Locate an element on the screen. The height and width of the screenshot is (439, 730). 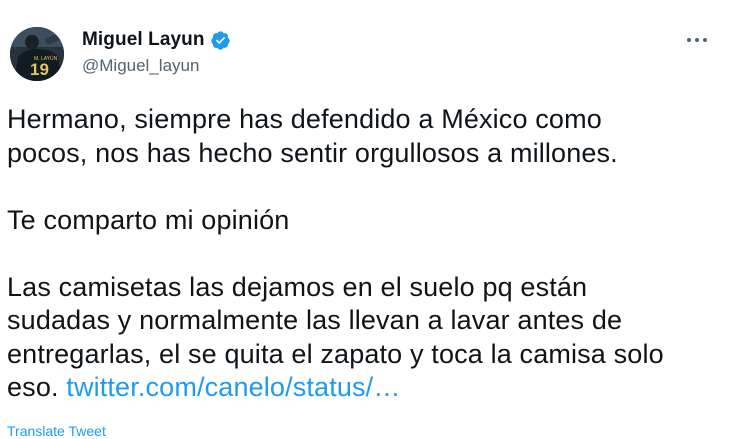
avatar-jersey-number: 19 is located at coordinates (39, 69).